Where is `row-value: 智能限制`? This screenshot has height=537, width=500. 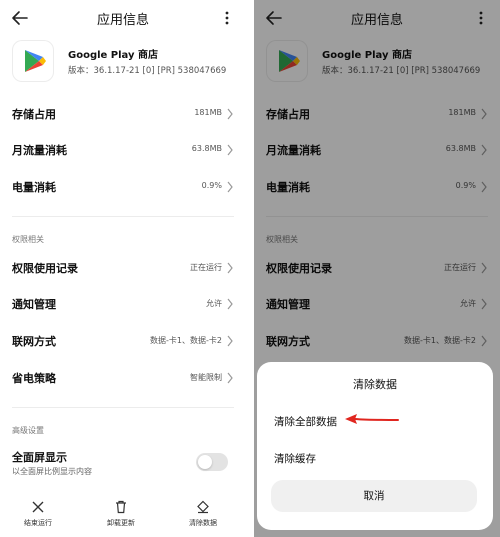 row-value: 智能限制 is located at coordinates (206, 377).